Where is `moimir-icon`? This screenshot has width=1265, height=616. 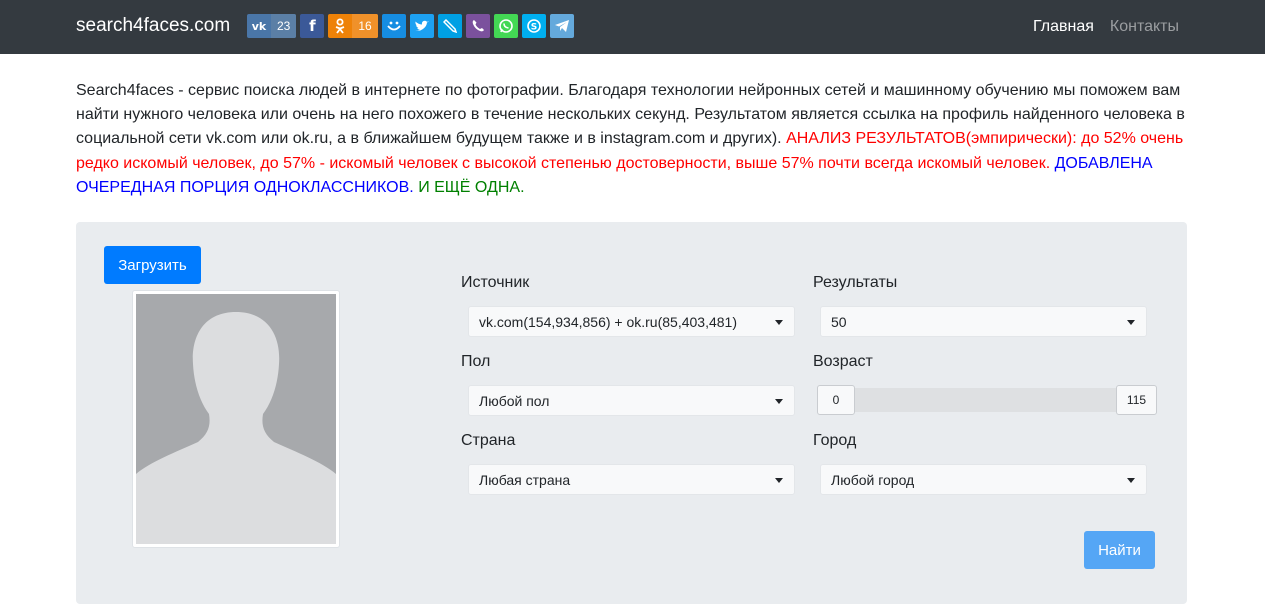
moimir-icon is located at coordinates (394, 26).